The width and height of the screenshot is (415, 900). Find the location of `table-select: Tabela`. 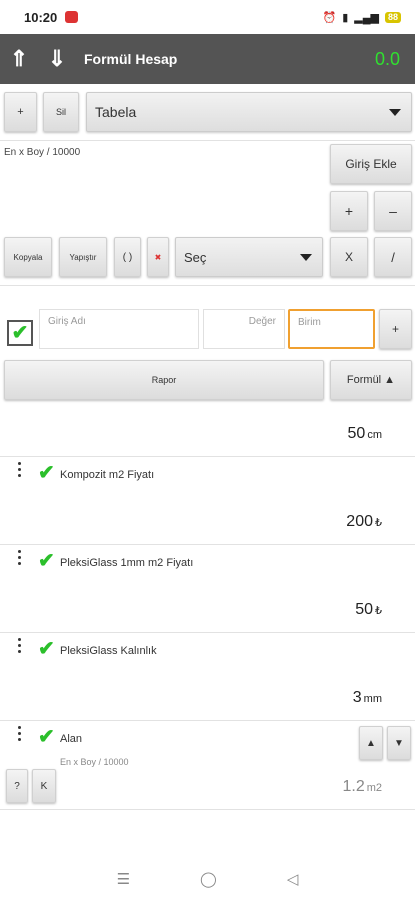

table-select: Tabela is located at coordinates (249, 112).